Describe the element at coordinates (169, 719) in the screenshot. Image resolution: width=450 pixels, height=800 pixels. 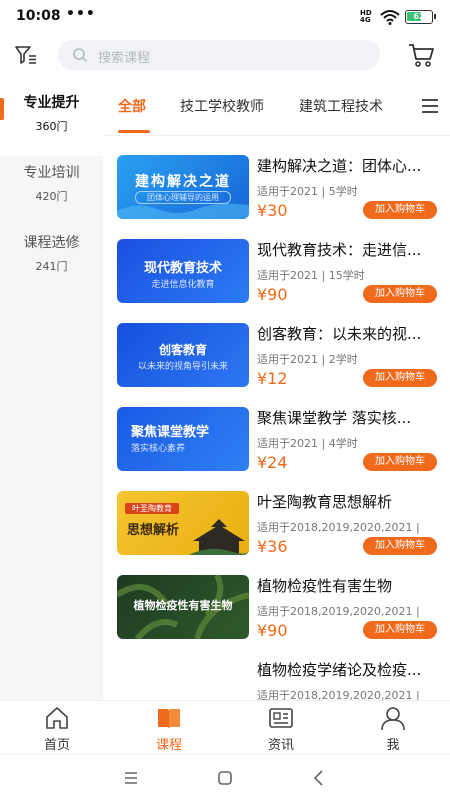
I see `book-icon` at that location.